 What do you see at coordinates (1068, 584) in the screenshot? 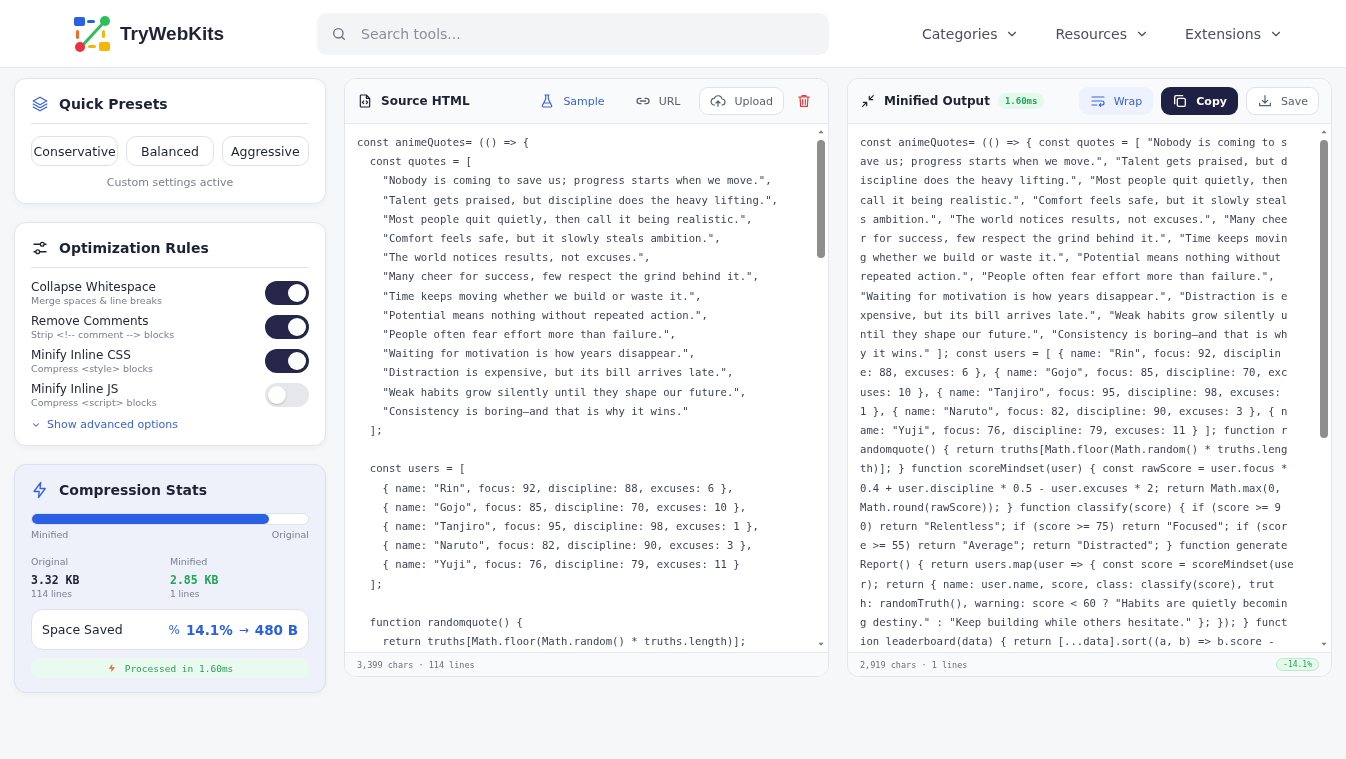
I see `code-line: r); return { name: user.name, score, class: classify(score), trut` at bounding box center [1068, 584].